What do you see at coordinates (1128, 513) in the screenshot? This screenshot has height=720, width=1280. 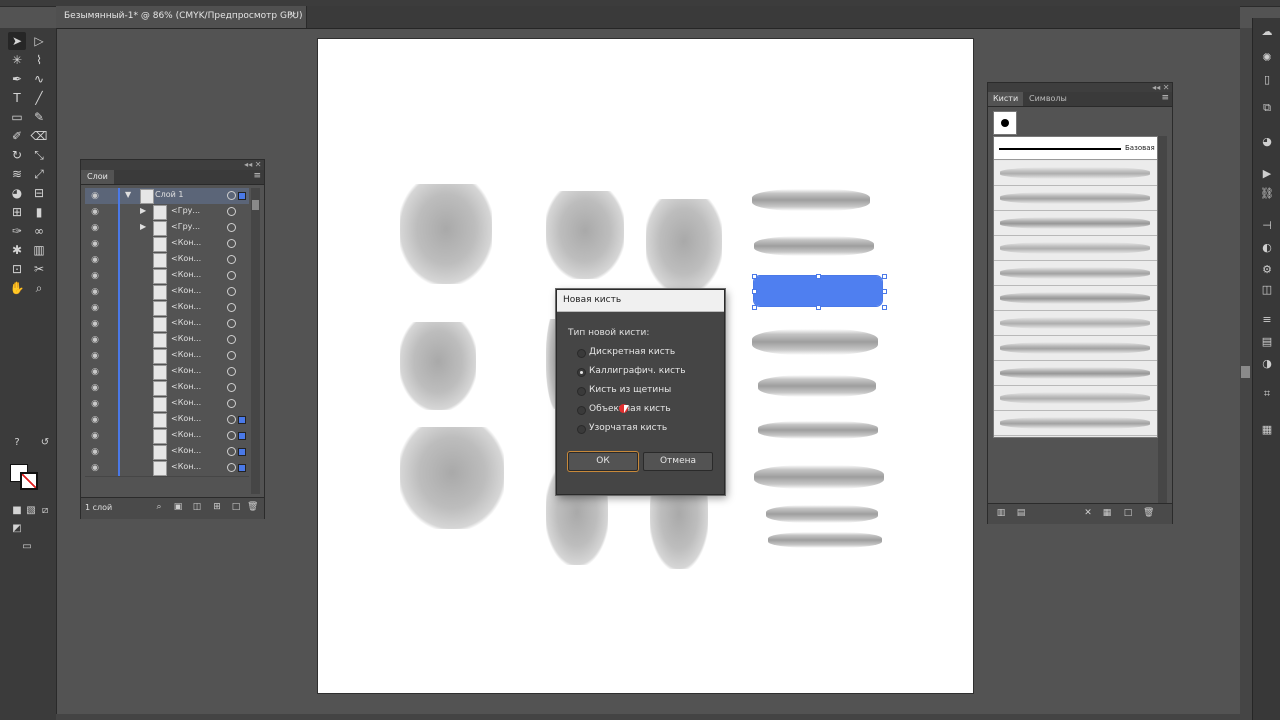 I see `new-brush-icon: □` at bounding box center [1128, 513].